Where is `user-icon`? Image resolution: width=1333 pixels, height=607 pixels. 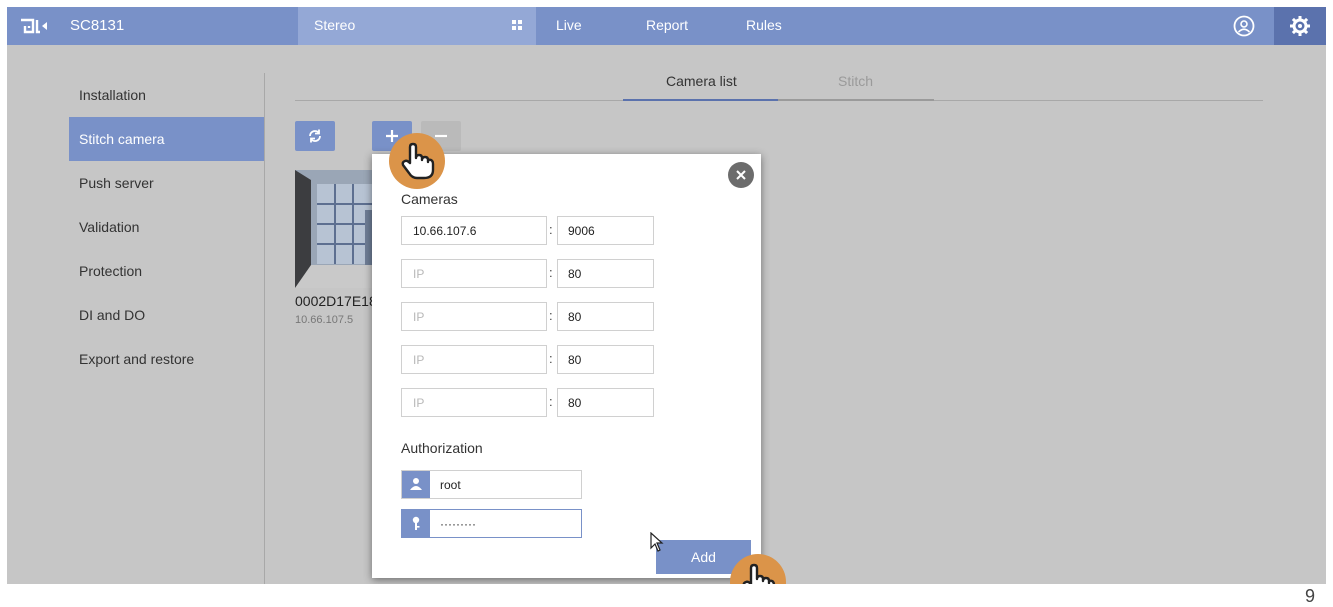 user-icon is located at coordinates (416, 484).